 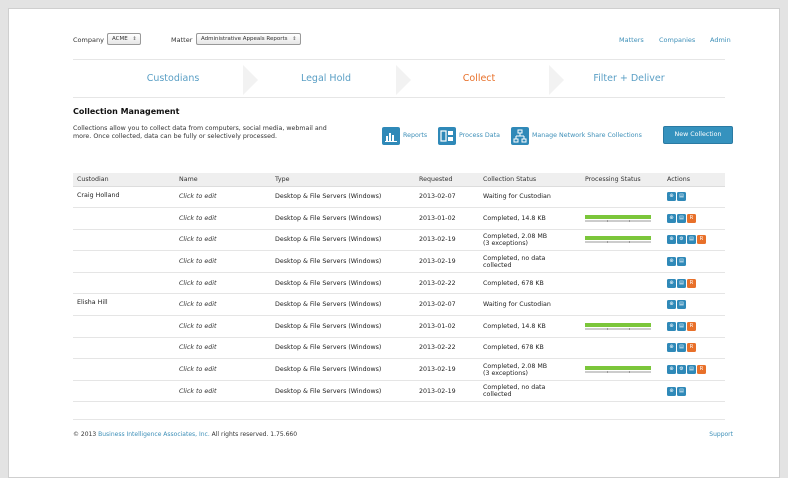 I want to click on col-type: Type, so click(x=343, y=180).